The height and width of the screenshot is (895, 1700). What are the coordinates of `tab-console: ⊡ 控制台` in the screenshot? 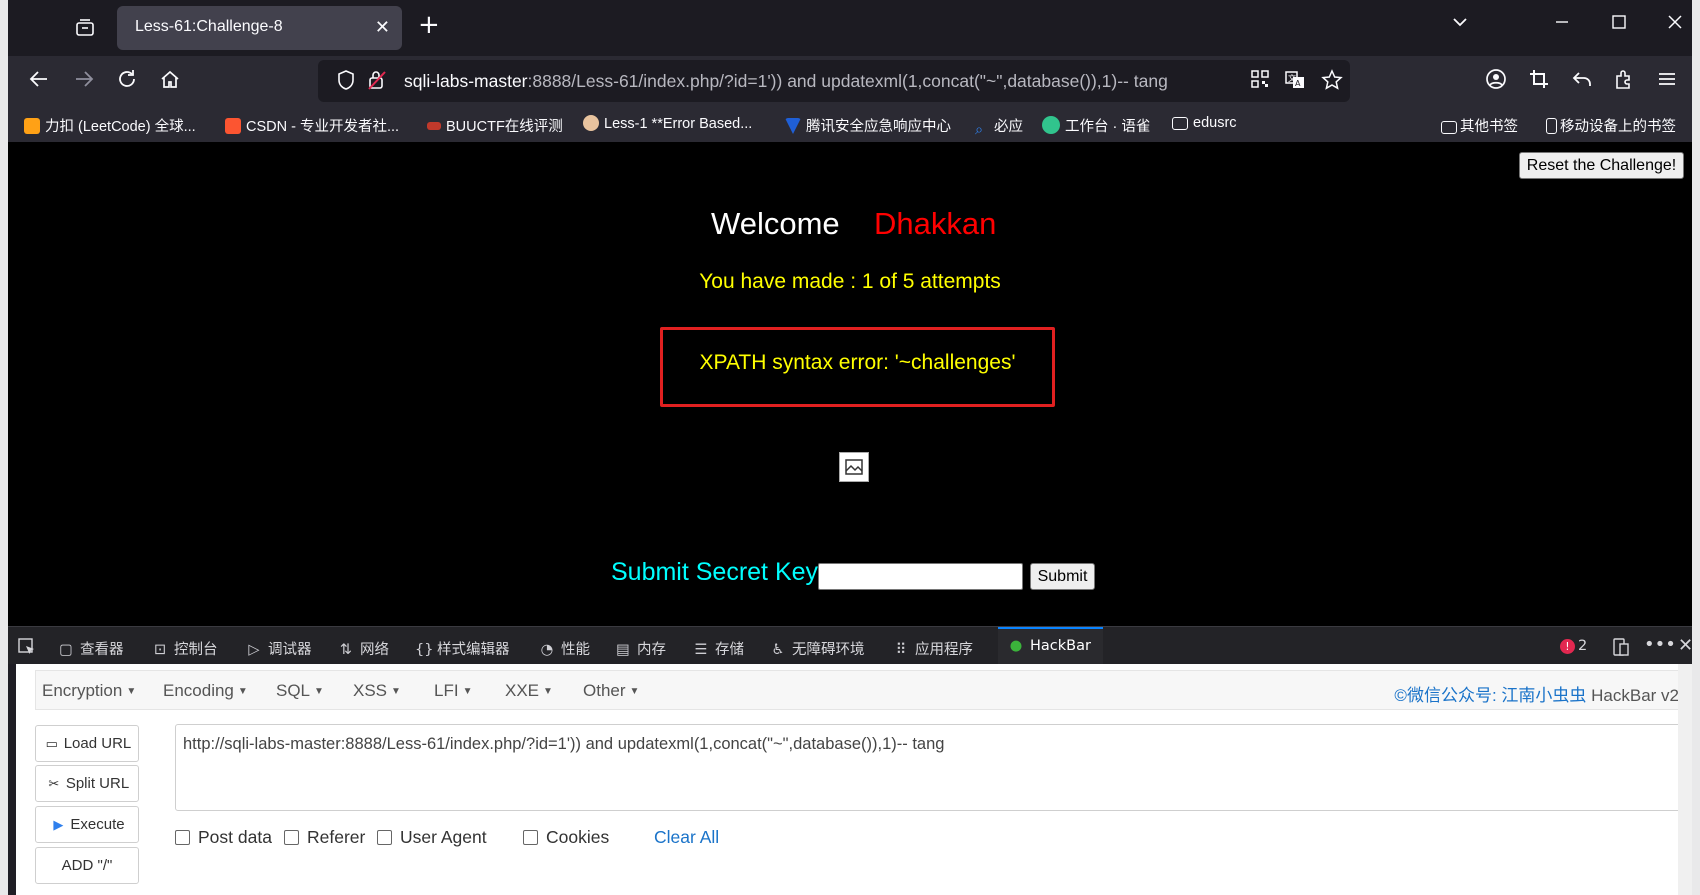 It's located at (185, 648).